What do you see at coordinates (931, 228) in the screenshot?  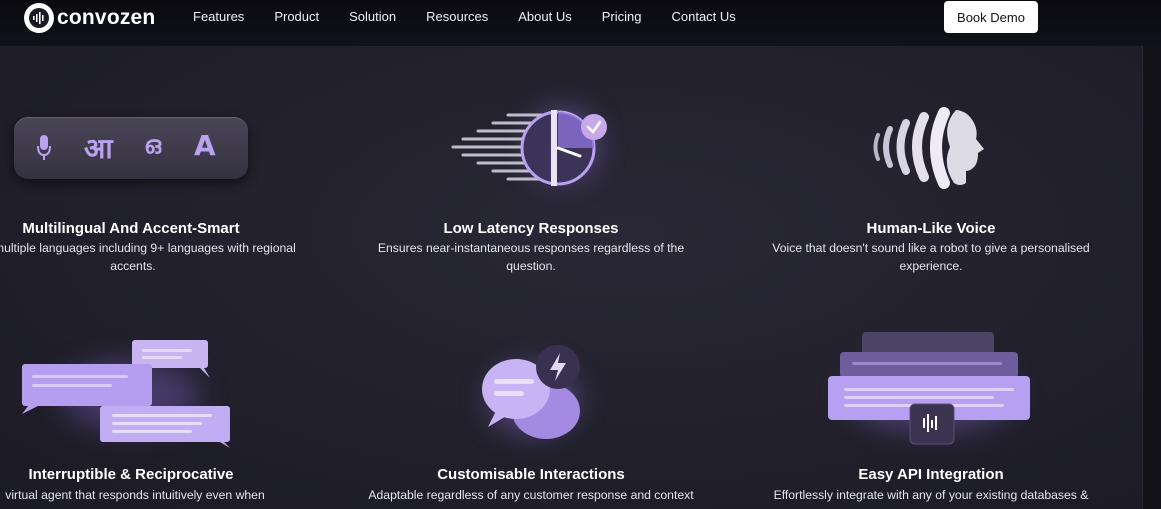 I see `feature-title-human-voice: Human-Like Voice` at bounding box center [931, 228].